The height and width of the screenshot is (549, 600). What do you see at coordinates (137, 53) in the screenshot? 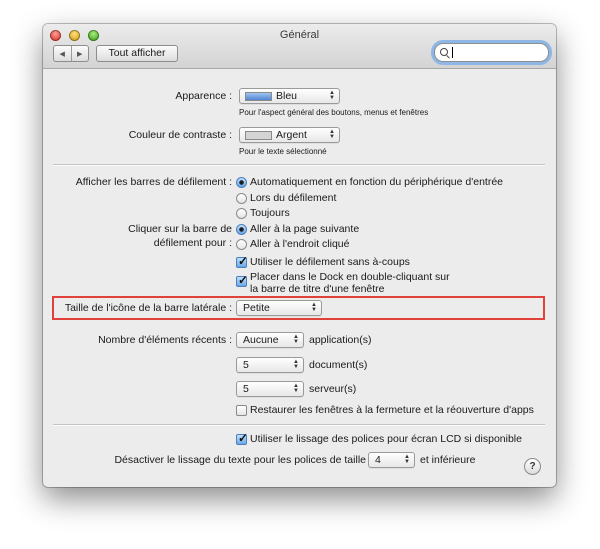
I see `show-all-button: Tout afficher` at bounding box center [137, 53].